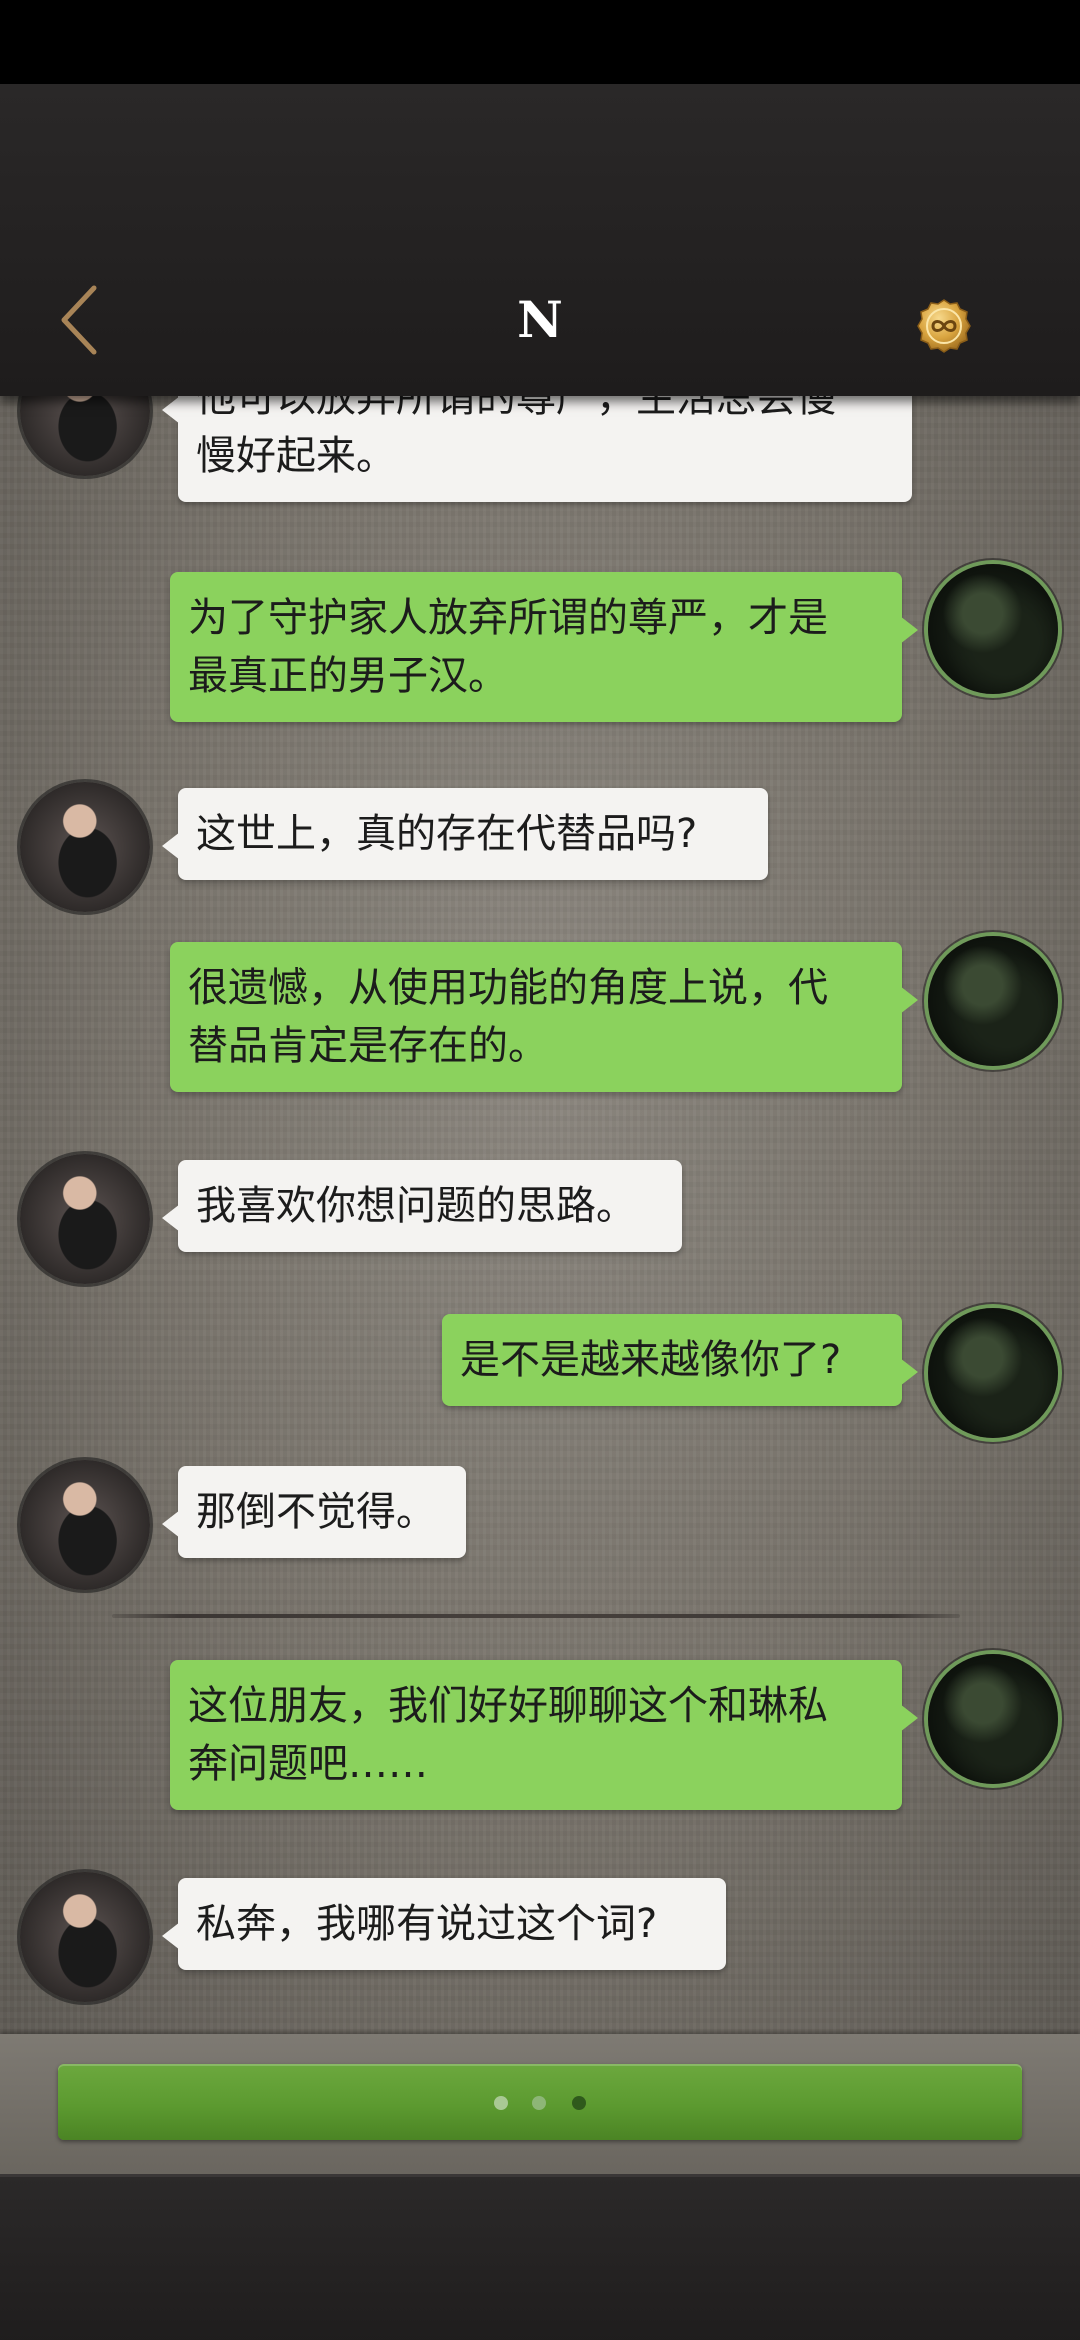 This screenshot has height=2340, width=1080. What do you see at coordinates (579, 2103) in the screenshot?
I see `typing-dot-active` at bounding box center [579, 2103].